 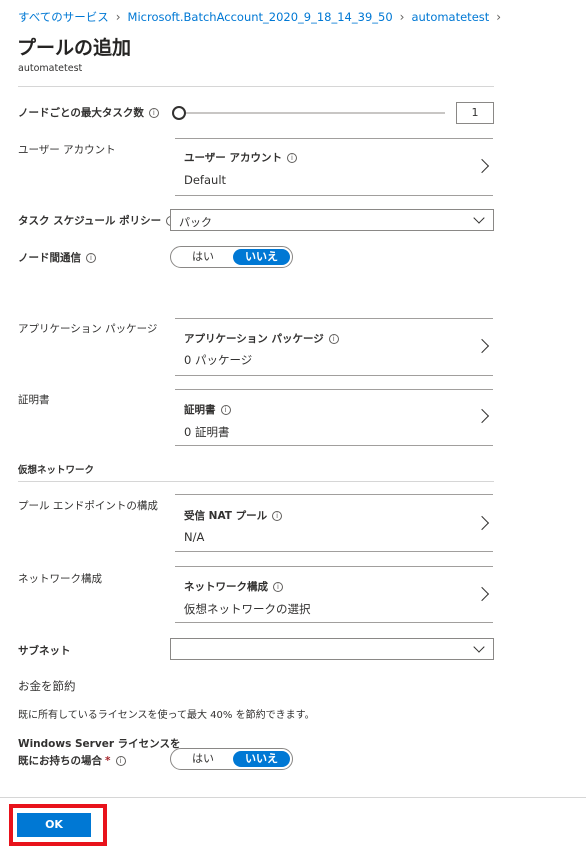 I want to click on app-packages-picker: アプリケーション パッケージ i 0 パッケージ, so click(x=334, y=347).